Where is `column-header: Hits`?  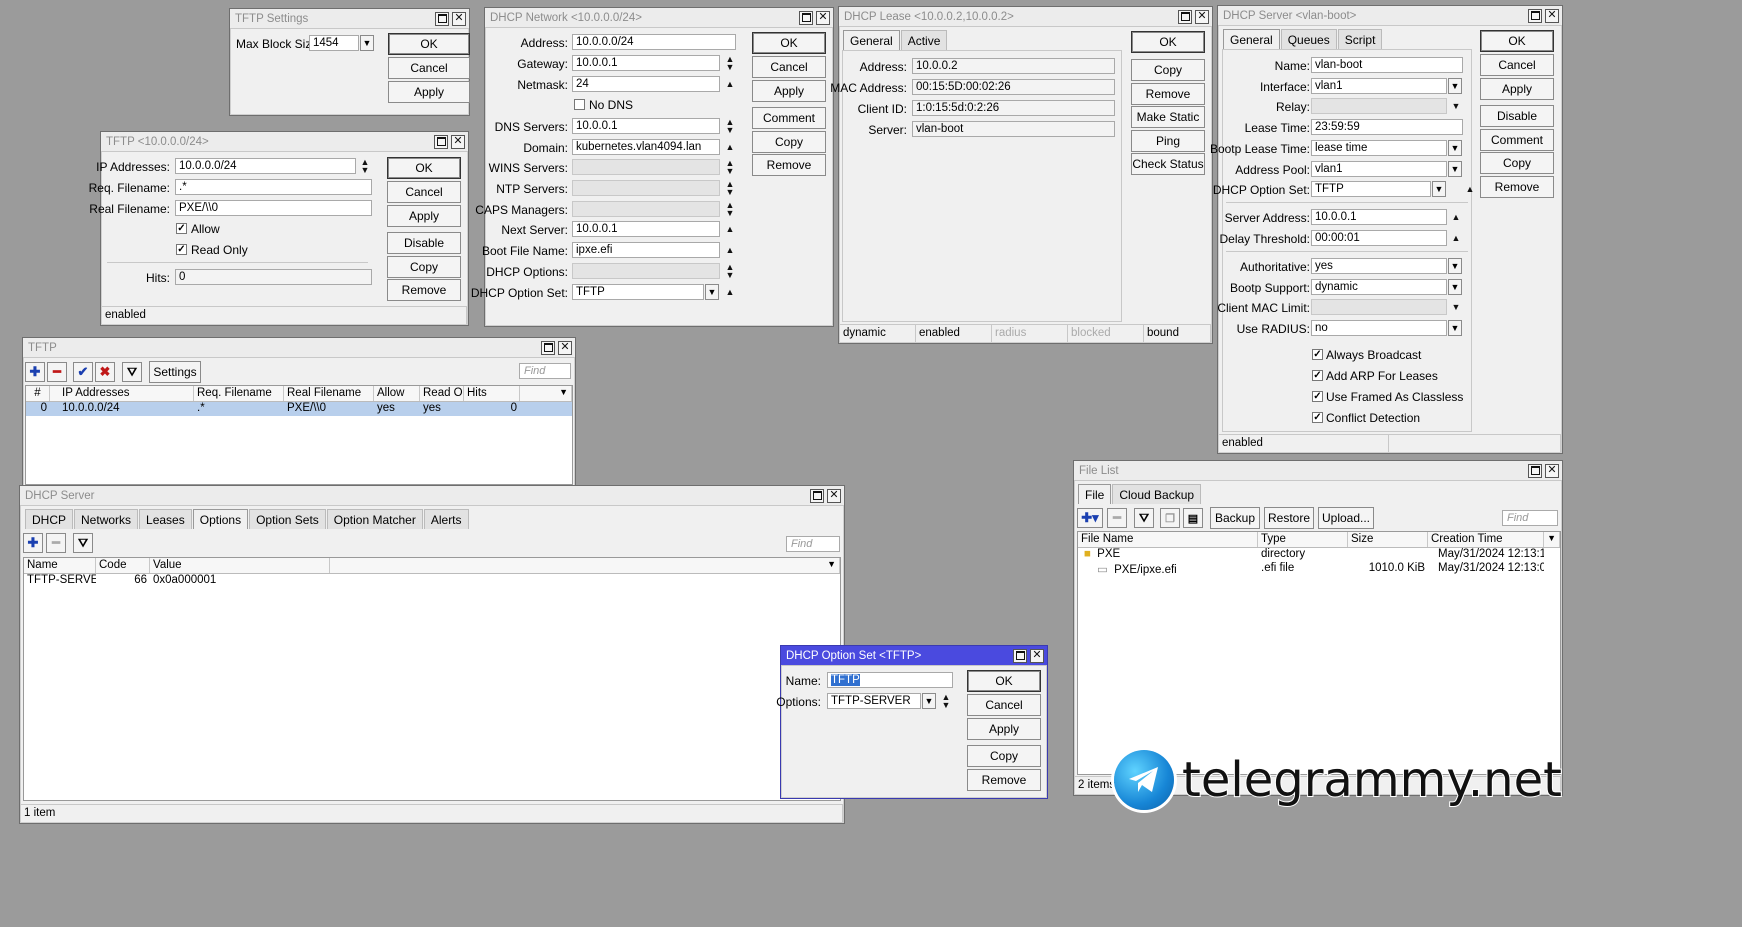 column-header: Hits is located at coordinates (492, 393).